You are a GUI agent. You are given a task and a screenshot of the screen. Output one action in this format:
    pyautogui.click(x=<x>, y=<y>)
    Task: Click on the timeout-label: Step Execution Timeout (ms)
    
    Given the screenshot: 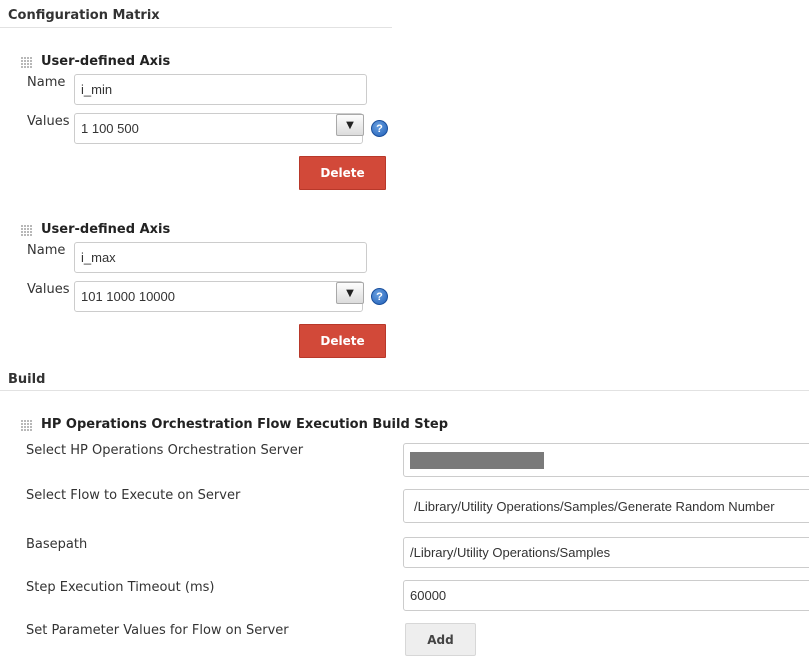 What is the action you would take?
    pyautogui.click(x=120, y=587)
    